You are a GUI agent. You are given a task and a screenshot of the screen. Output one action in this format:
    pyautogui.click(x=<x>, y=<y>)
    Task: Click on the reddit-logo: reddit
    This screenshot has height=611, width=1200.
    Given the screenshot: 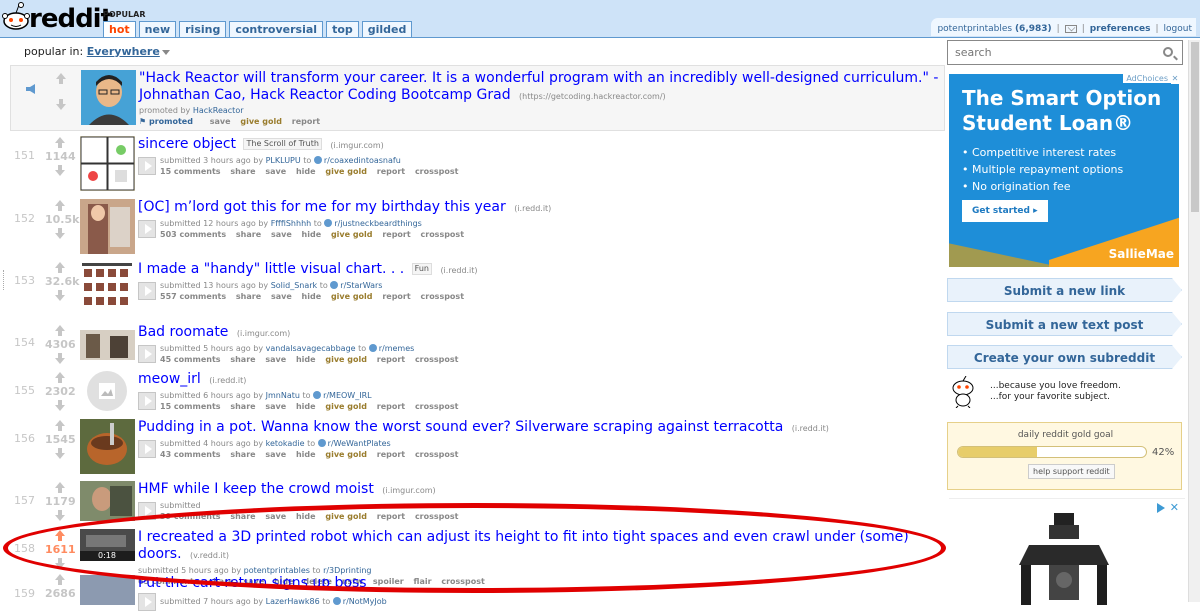 What is the action you would take?
    pyautogui.click(x=57, y=19)
    